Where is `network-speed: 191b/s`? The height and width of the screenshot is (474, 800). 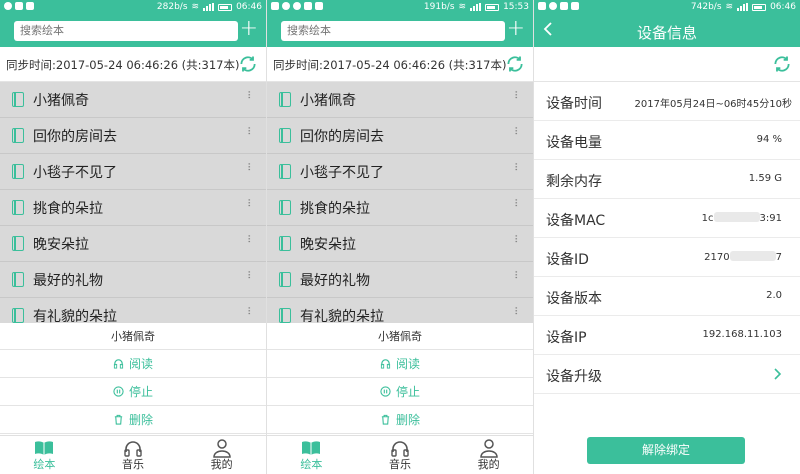 network-speed: 191b/s is located at coordinates (439, 7).